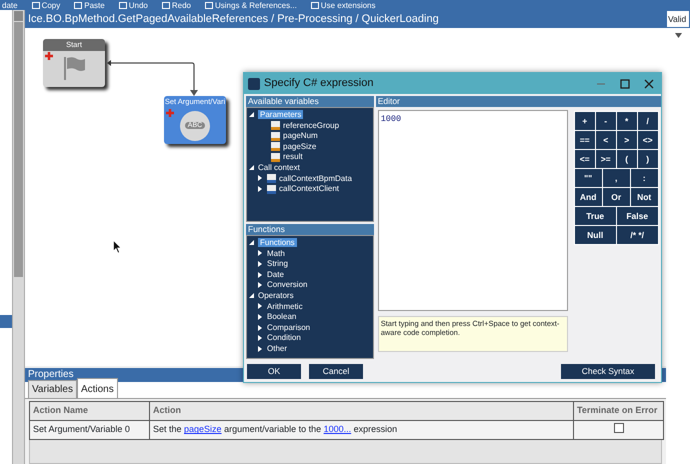  Describe the element at coordinates (300, 135) in the screenshot. I see `tree-item: pageNum` at that location.